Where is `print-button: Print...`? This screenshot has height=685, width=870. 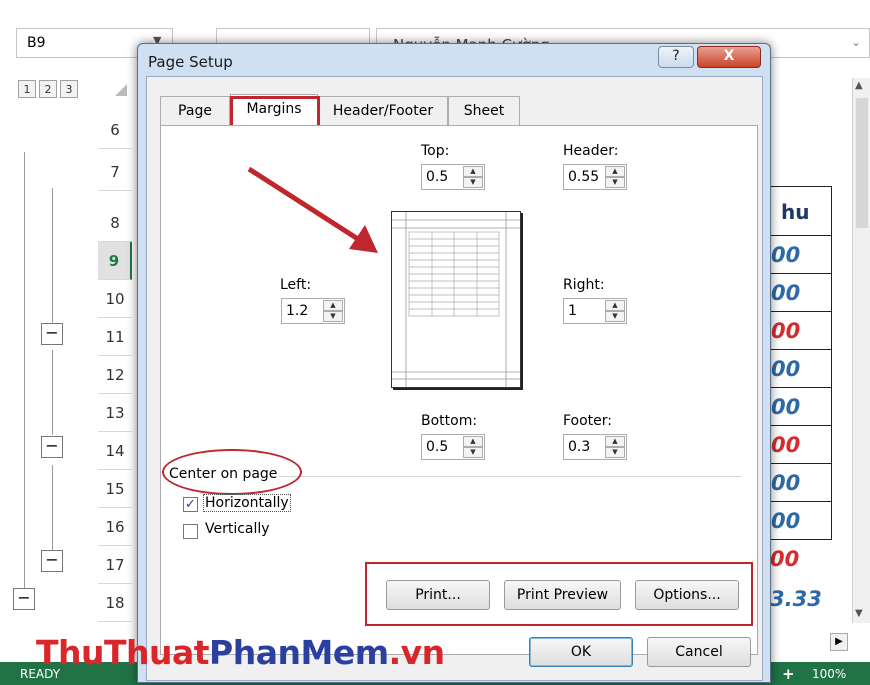 print-button: Print... is located at coordinates (438, 595).